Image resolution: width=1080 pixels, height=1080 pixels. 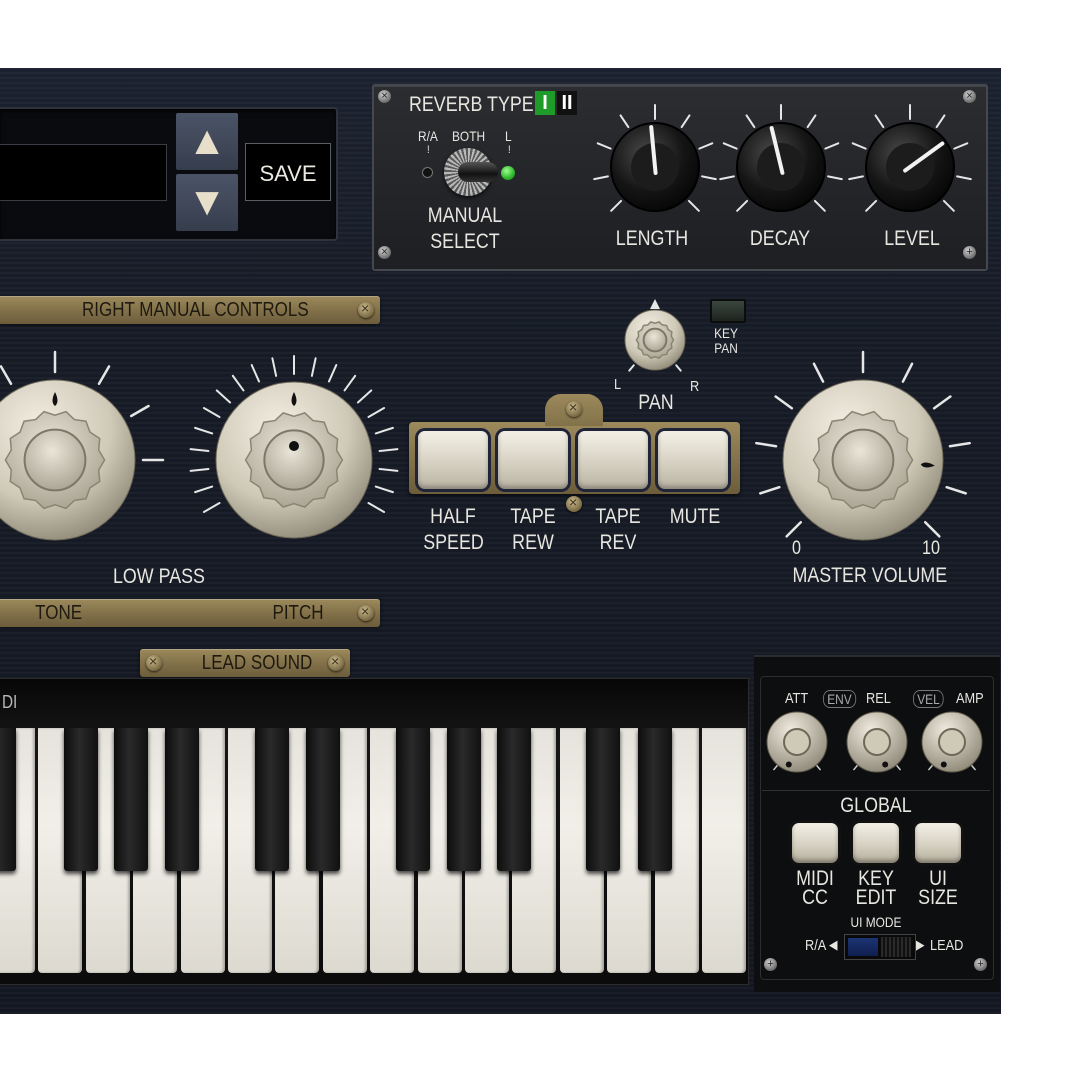 I want to click on key-edit-button, so click(x=876, y=843).